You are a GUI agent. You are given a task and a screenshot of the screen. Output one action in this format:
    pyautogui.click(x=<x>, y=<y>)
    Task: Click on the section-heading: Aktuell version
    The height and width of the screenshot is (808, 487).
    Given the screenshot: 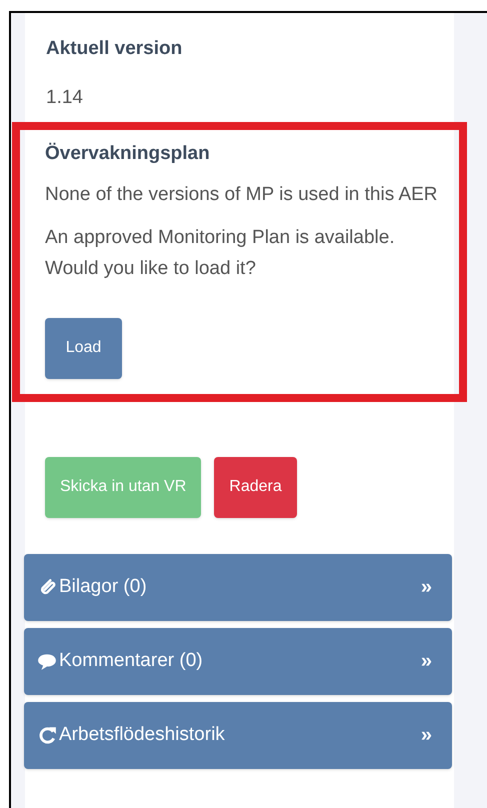 What is the action you would take?
    pyautogui.click(x=115, y=49)
    